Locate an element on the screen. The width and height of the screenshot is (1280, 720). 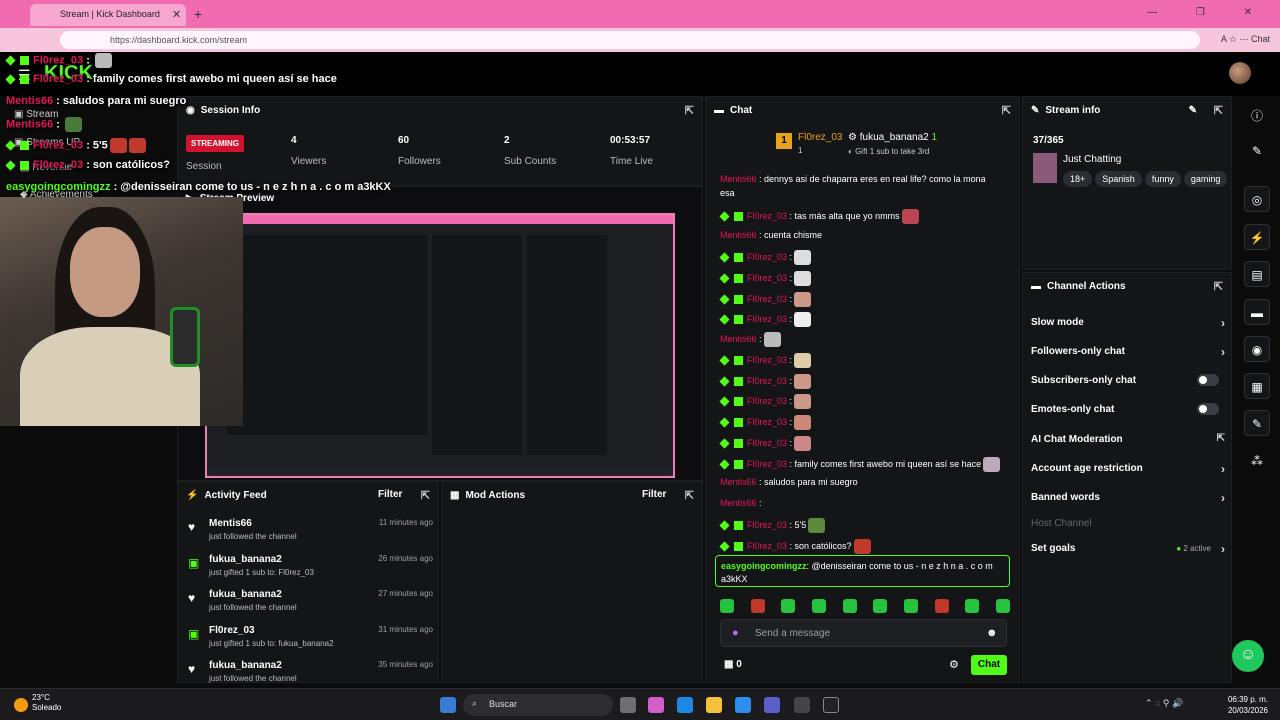
teams-icon is located at coordinates (772, 705).